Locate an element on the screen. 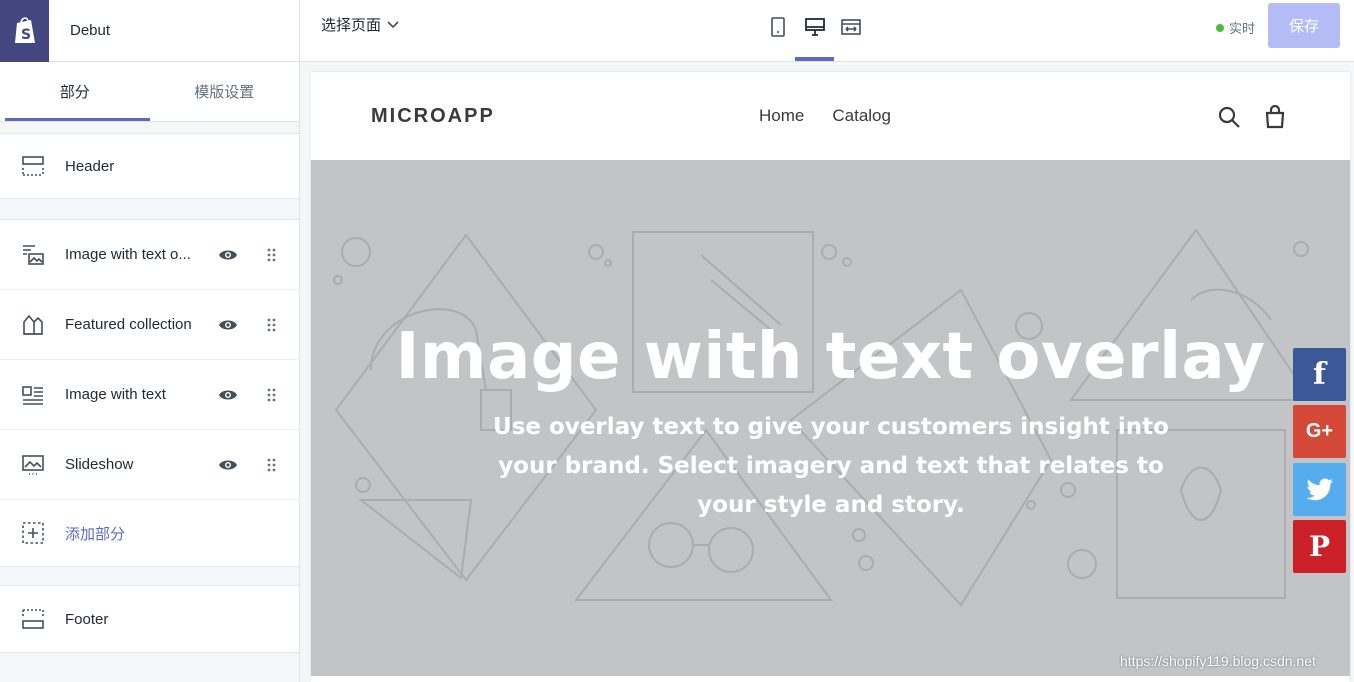 The width and height of the screenshot is (1354, 682). footer-card: Footer is located at coordinates (149, 619).